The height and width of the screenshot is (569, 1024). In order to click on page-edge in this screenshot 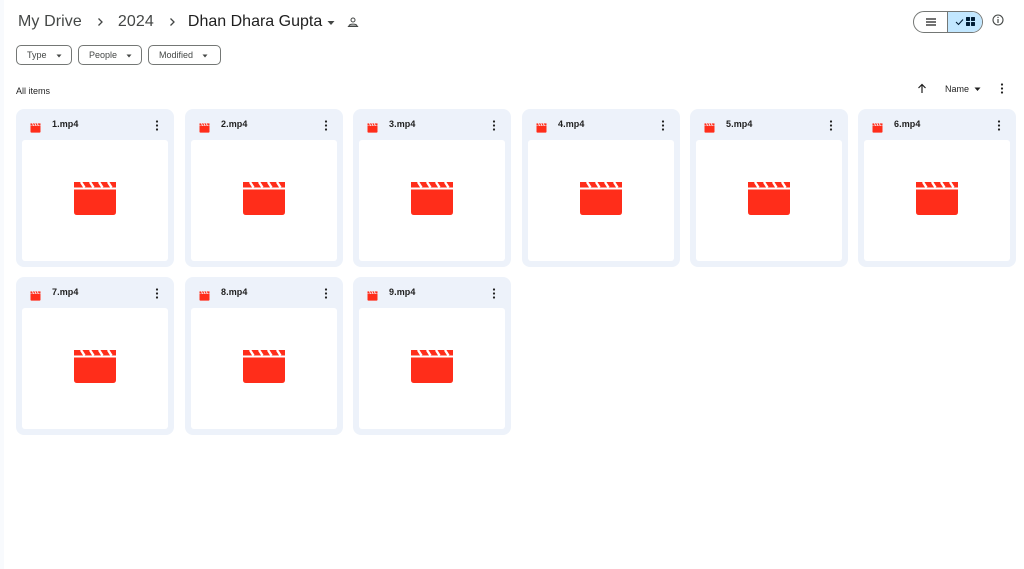, I will do `click(2, 284)`.